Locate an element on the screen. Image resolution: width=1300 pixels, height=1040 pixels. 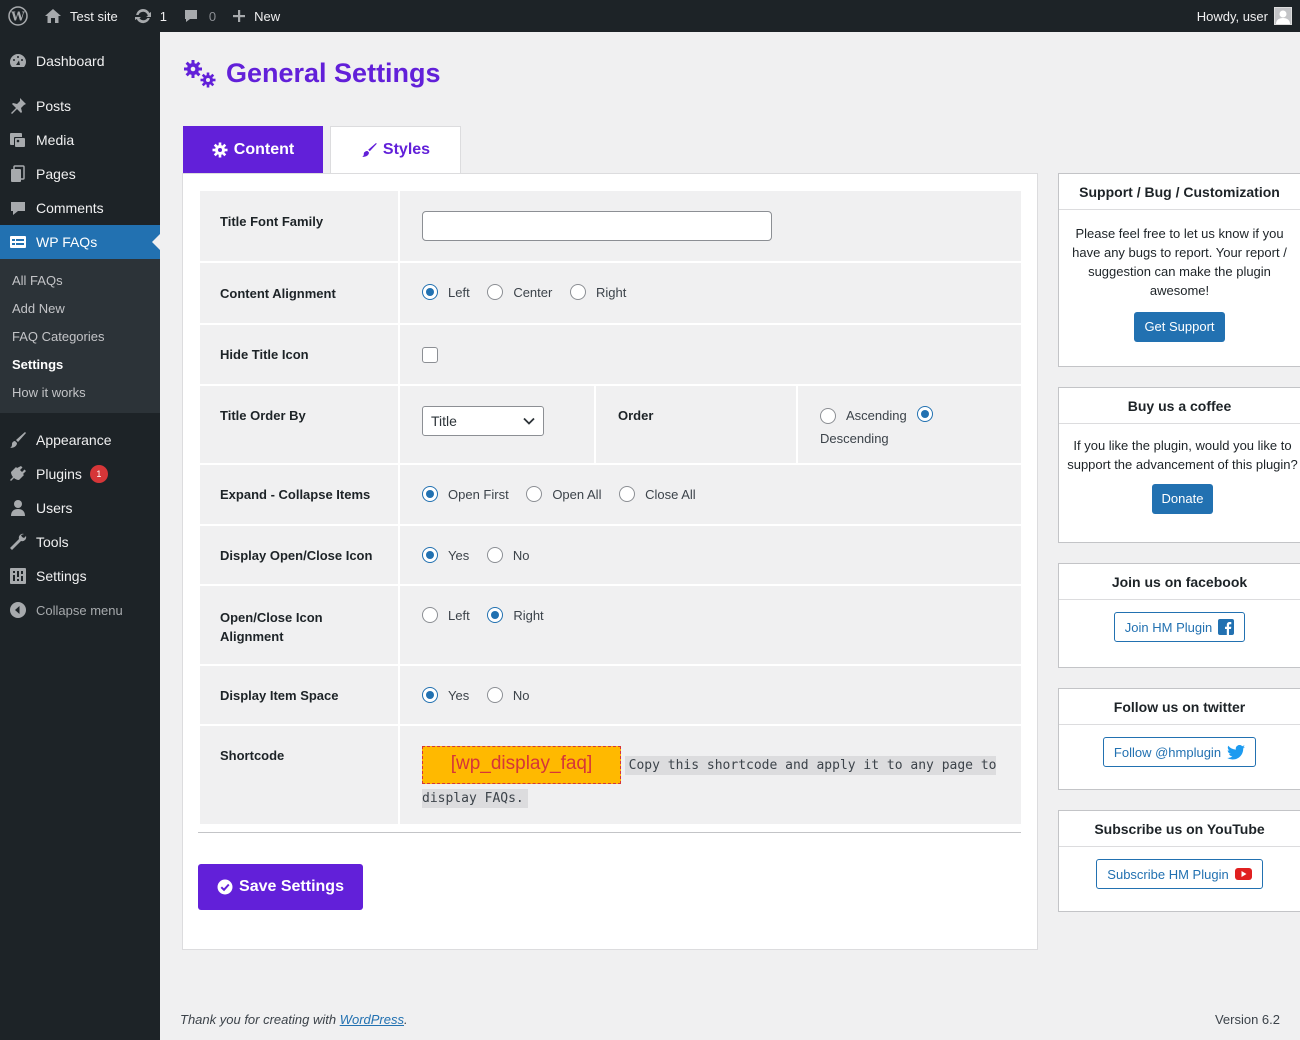
sidebar-item-users: Users is located at coordinates (80, 508).